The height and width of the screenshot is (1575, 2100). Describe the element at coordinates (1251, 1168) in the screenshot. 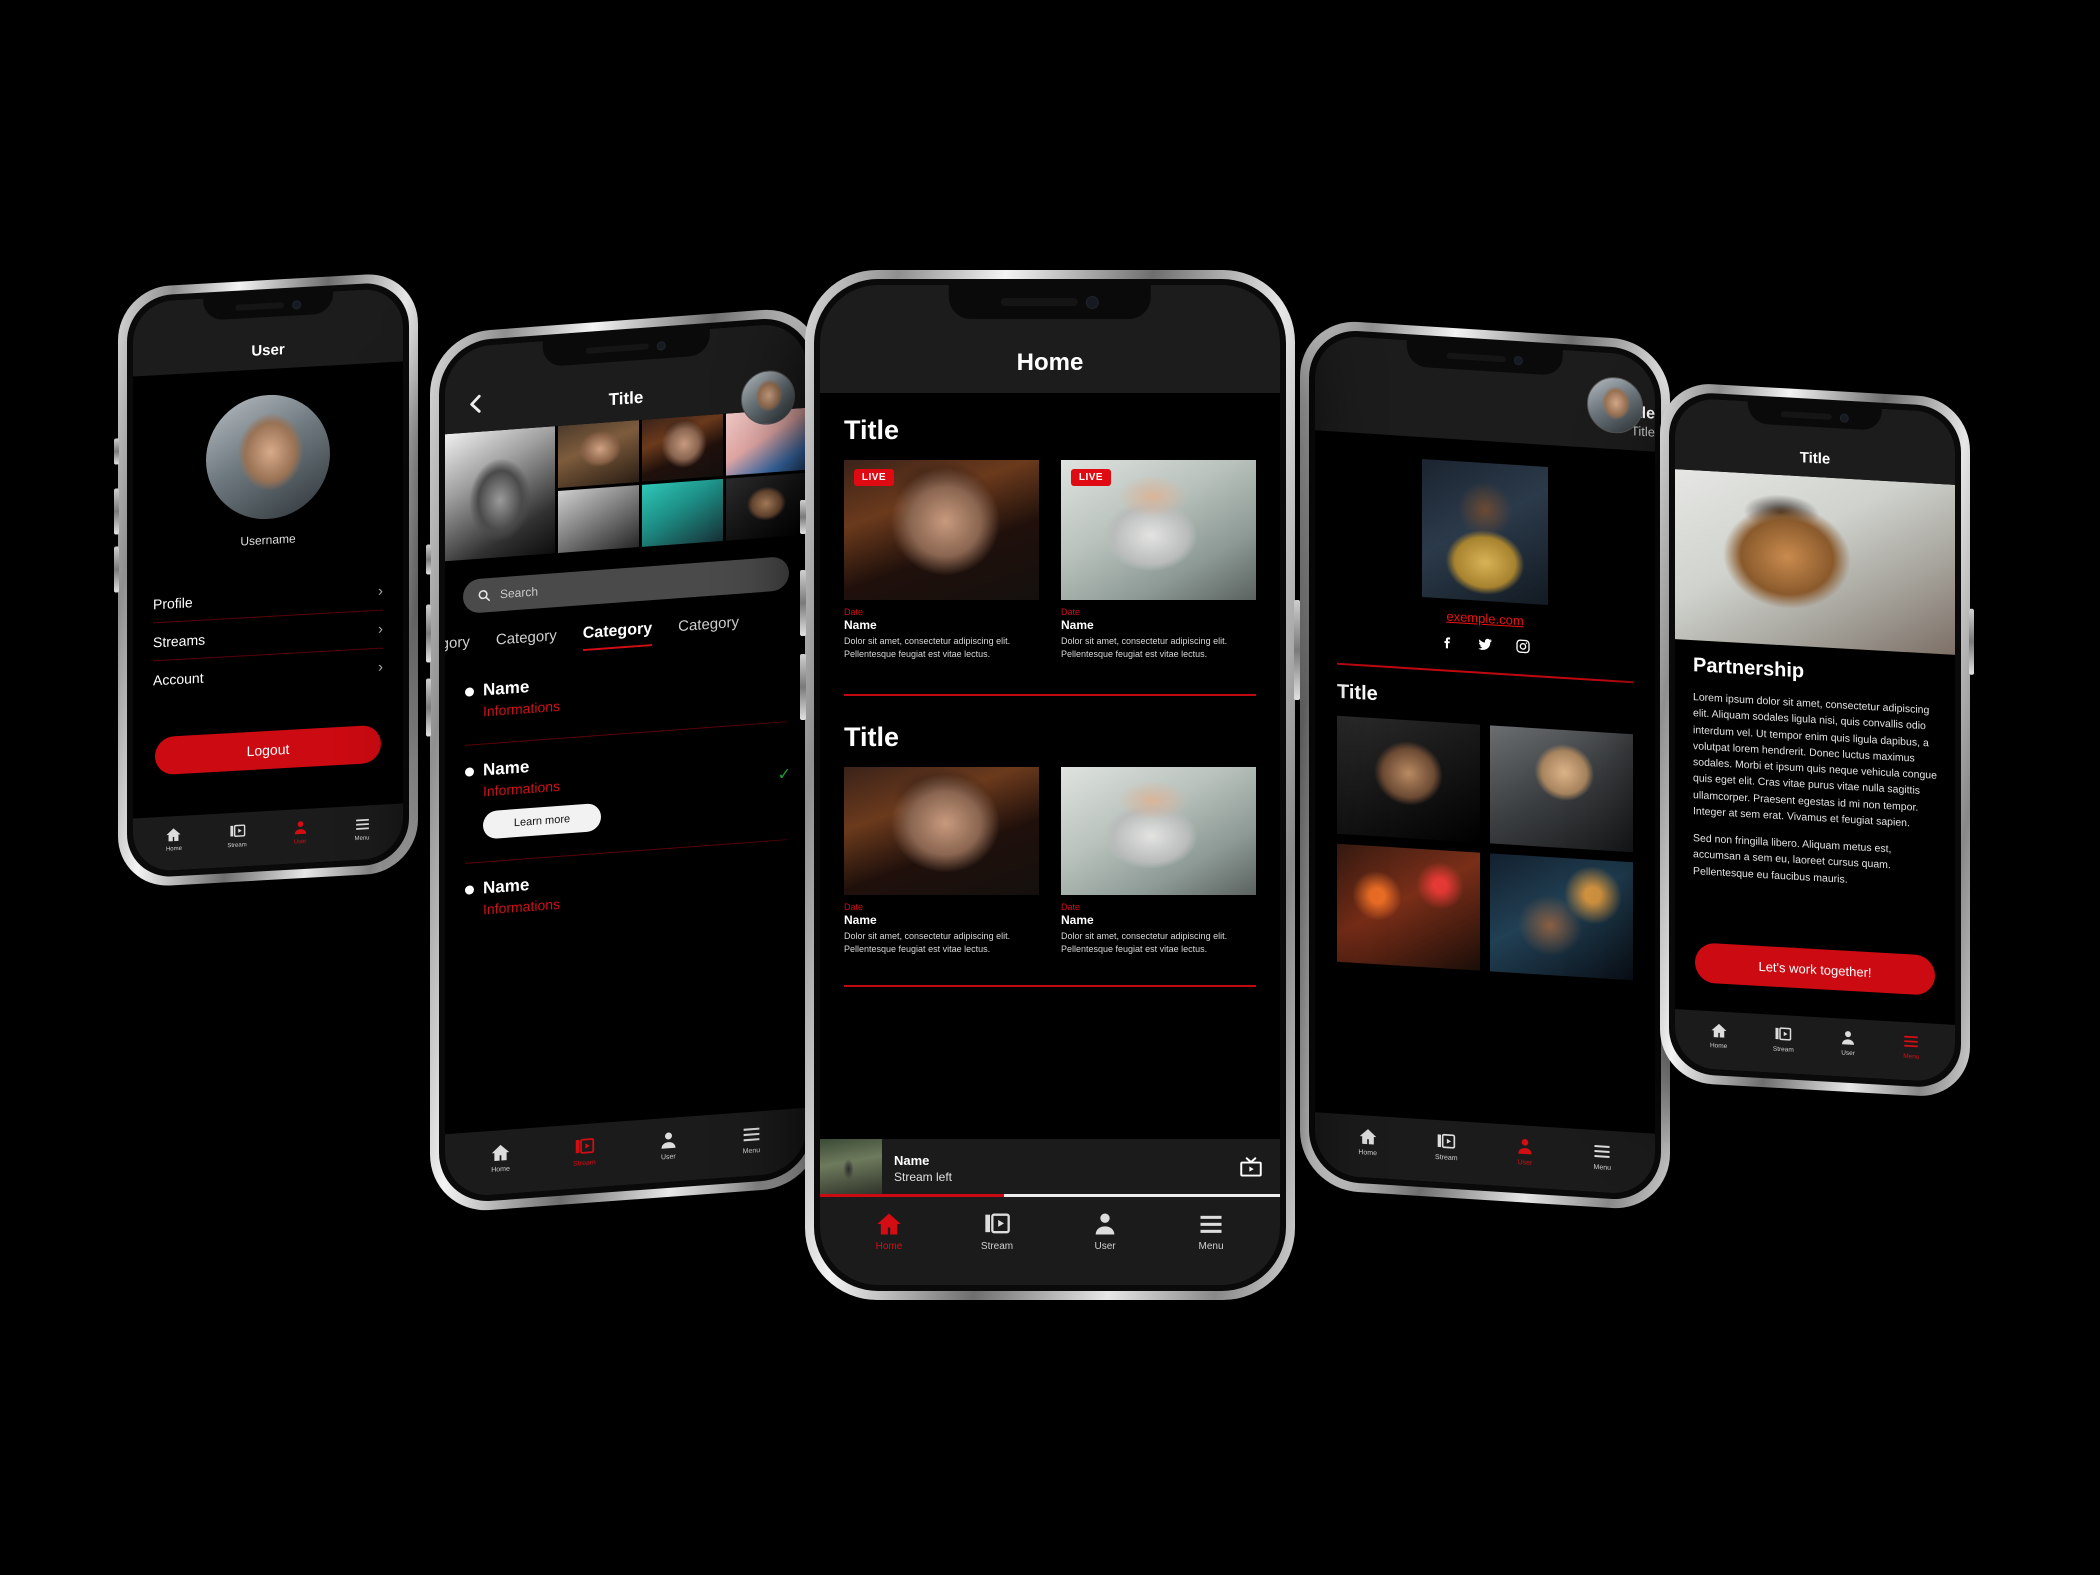

I see `tv-cast-icon` at that location.